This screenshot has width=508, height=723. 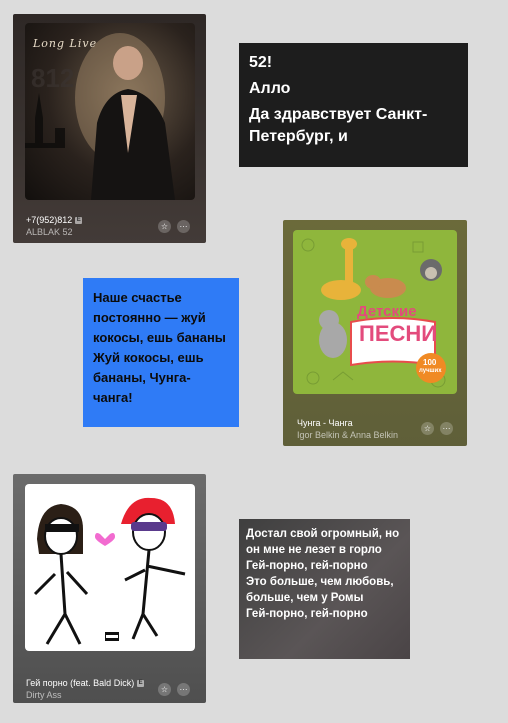 I want to click on track-title-2: Чунга - Чанга, so click(x=325, y=423).